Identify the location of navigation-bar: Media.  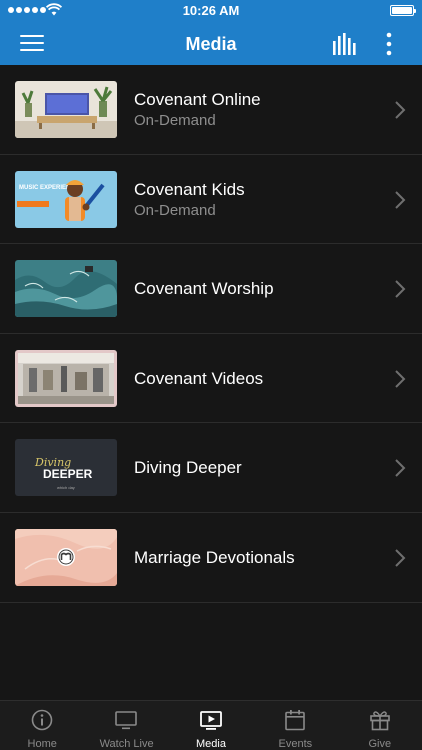
(211, 43).